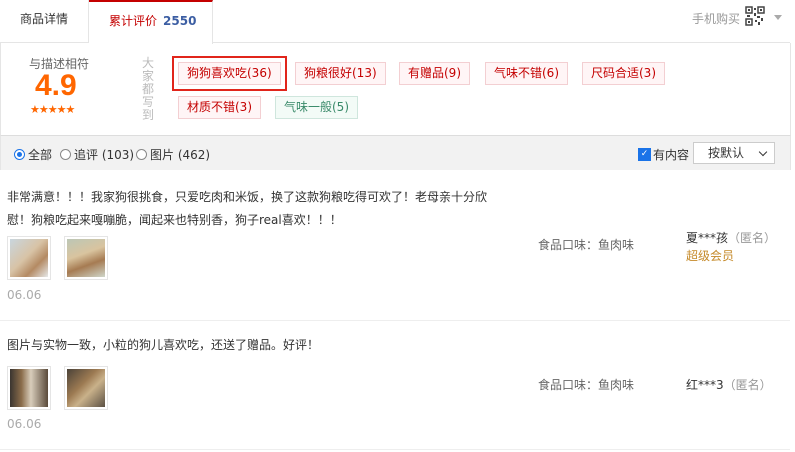 Image resolution: width=795 pixels, height=452 pixels. What do you see at coordinates (180, 155) in the screenshot?
I see `filter-pictures-label: 图片 (462)` at bounding box center [180, 155].